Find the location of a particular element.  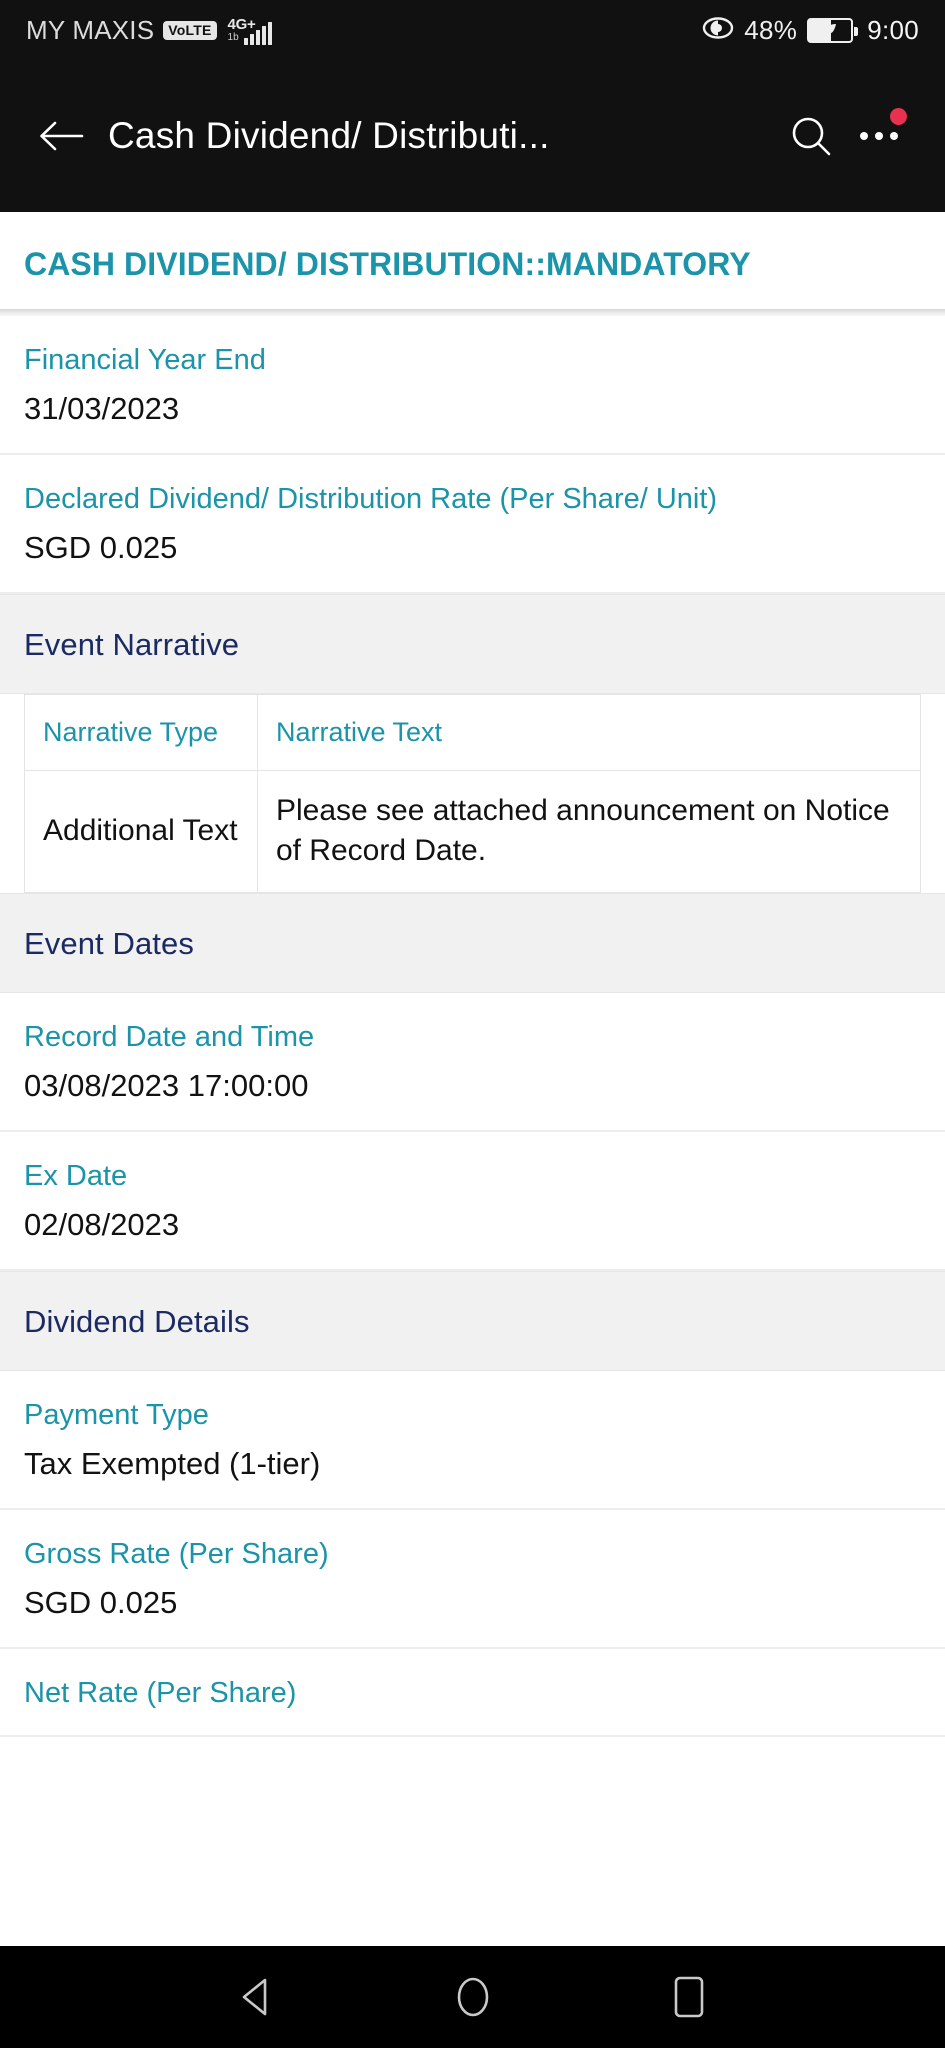

nav-back-icon is located at coordinates (257, 1997).